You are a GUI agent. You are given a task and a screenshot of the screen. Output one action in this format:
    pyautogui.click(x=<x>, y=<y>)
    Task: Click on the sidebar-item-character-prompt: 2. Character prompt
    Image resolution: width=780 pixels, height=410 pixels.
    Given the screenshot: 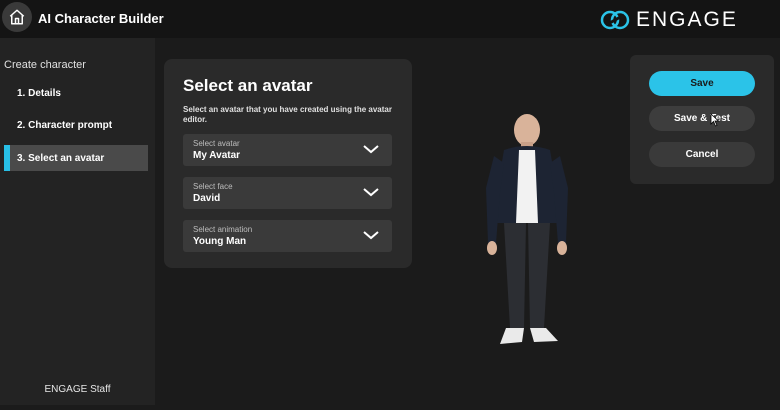 What is the action you would take?
    pyautogui.click(x=76, y=125)
    